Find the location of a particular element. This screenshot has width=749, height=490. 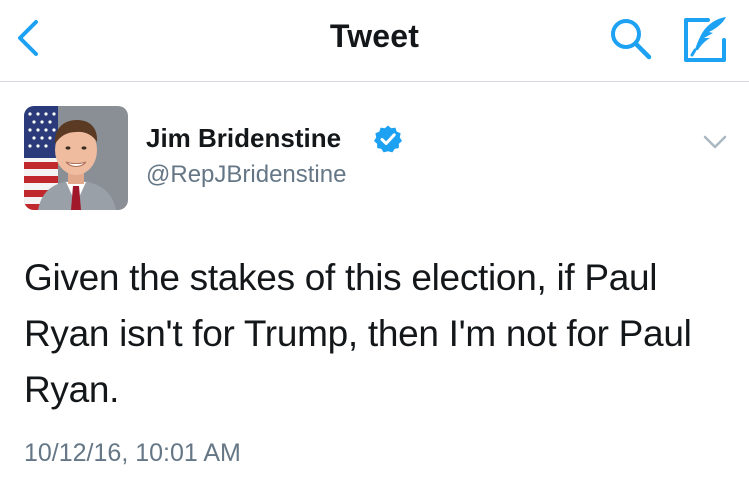

avatar is located at coordinates (76, 158).